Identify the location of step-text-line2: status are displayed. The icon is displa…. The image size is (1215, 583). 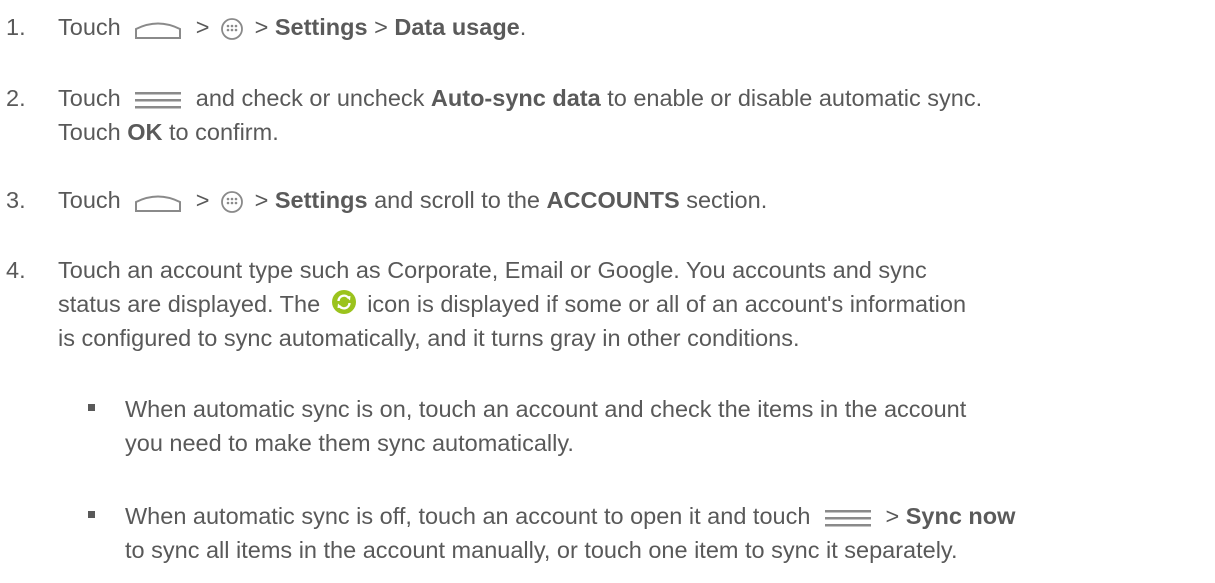
(628, 304).